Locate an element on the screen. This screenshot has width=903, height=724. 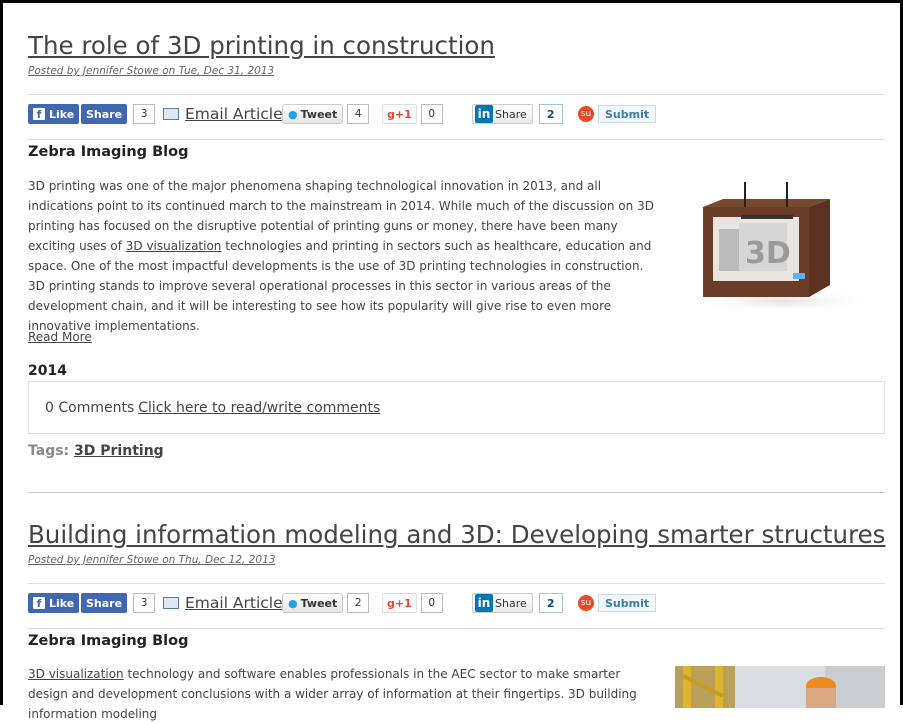
year-heading: 2014 is located at coordinates (47, 371).